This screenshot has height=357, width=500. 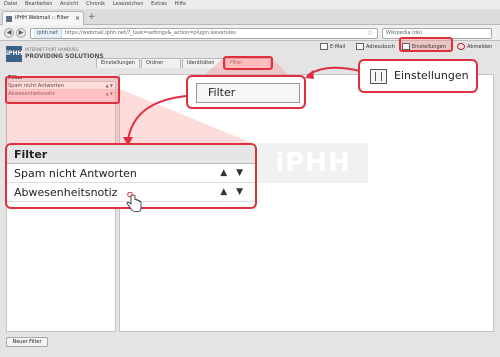 What do you see at coordinates (370, 33) in the screenshot?
I see `bookmark-star-icon: ☆` at bounding box center [370, 33].